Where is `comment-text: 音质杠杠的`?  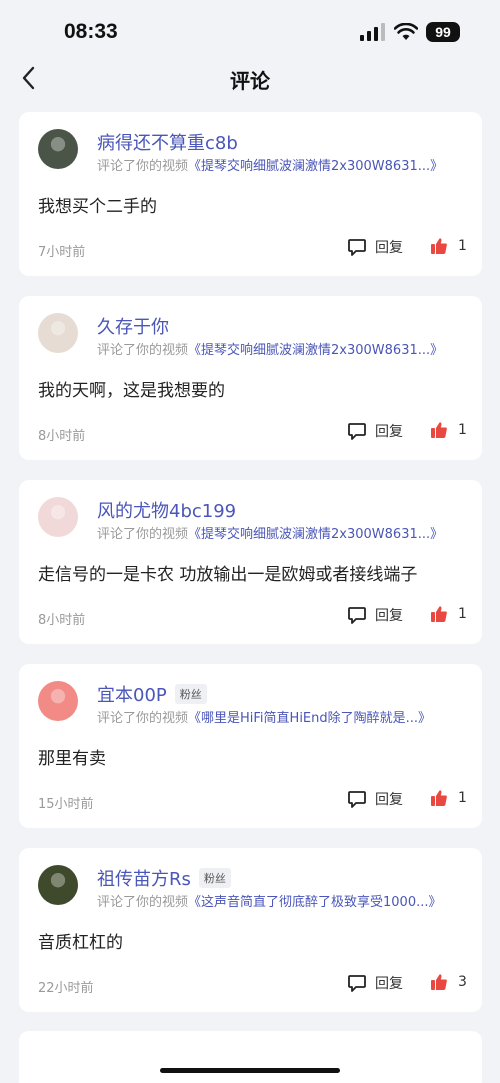 comment-text: 音质杠杠的 is located at coordinates (80, 943).